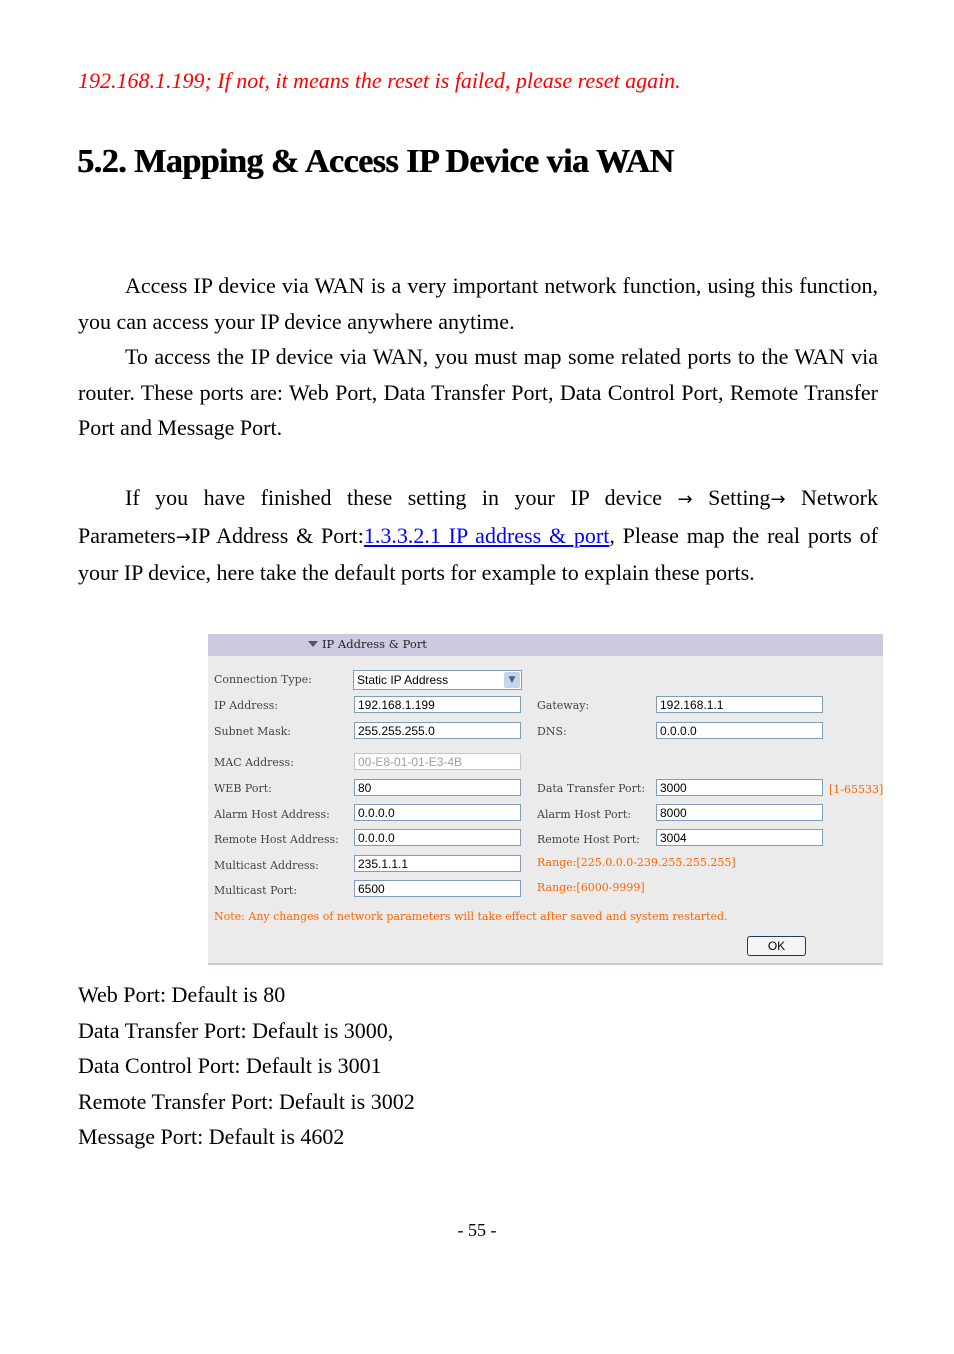 The width and height of the screenshot is (954, 1354). What do you see at coordinates (236, 1030) in the screenshot?
I see `default-data-transfer-port: Data Transfer Port: Default is 3000,` at bounding box center [236, 1030].